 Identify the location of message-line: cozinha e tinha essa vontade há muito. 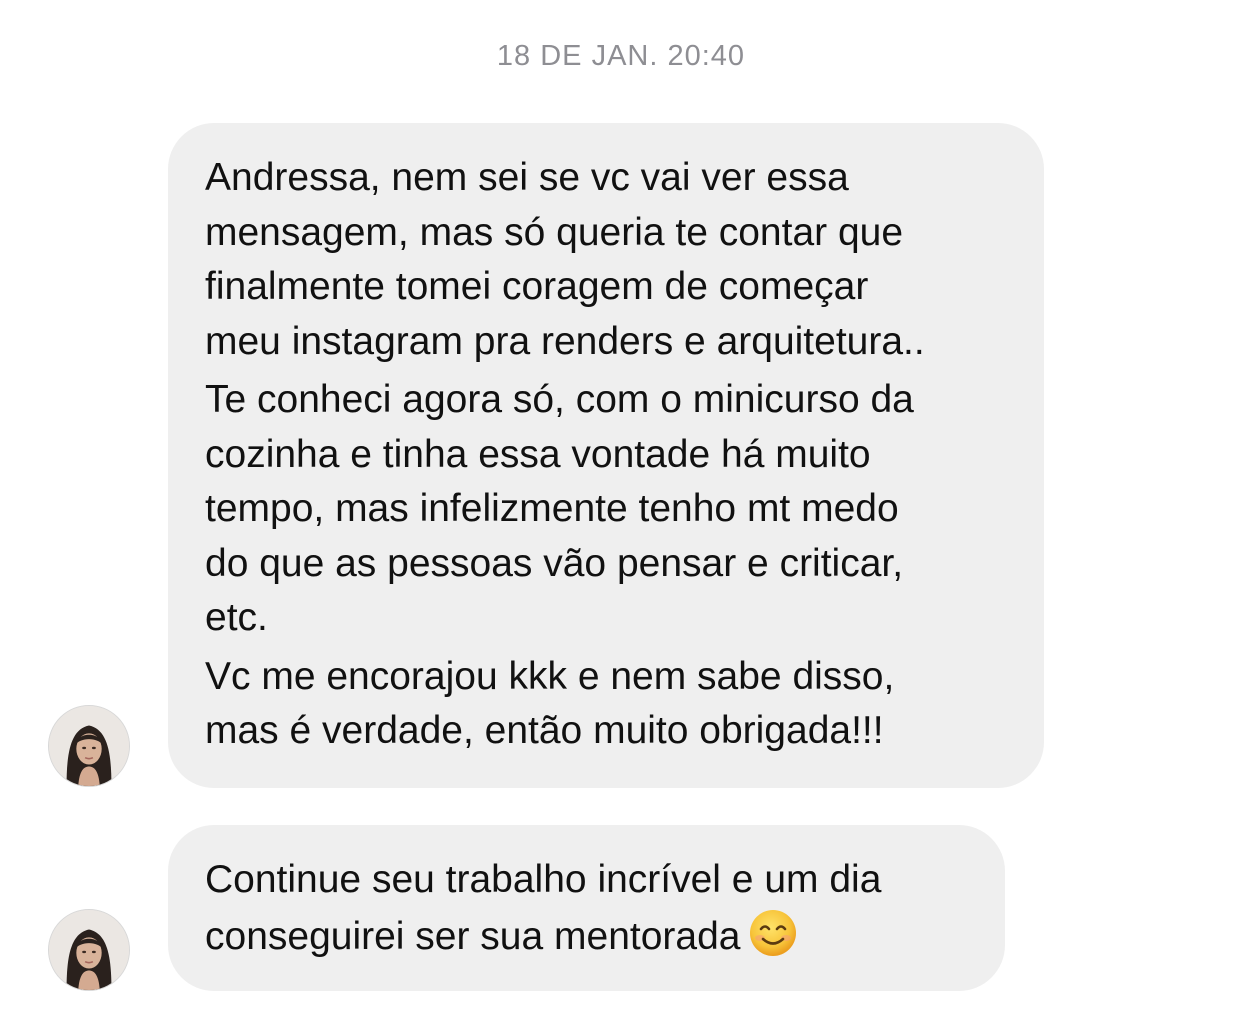
(538, 454).